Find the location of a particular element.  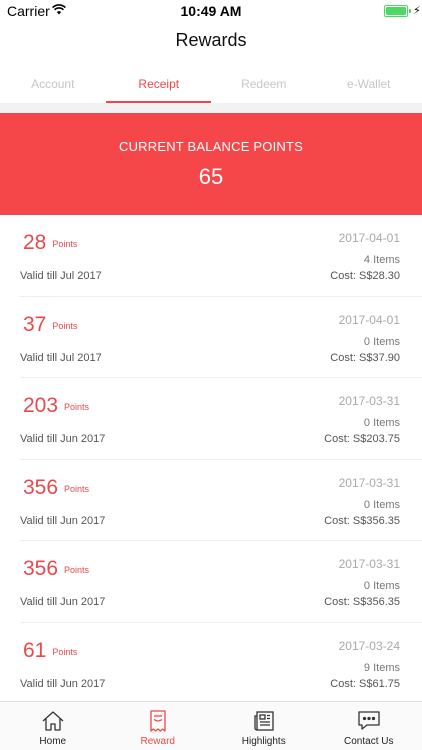

receipt-cost: Cost: S$28.30 is located at coordinates (365, 276).